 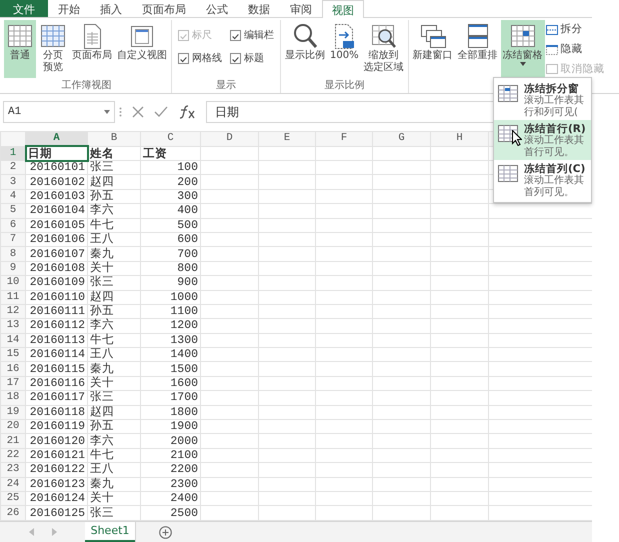 I want to click on row-header: 11, so click(x=13, y=297).